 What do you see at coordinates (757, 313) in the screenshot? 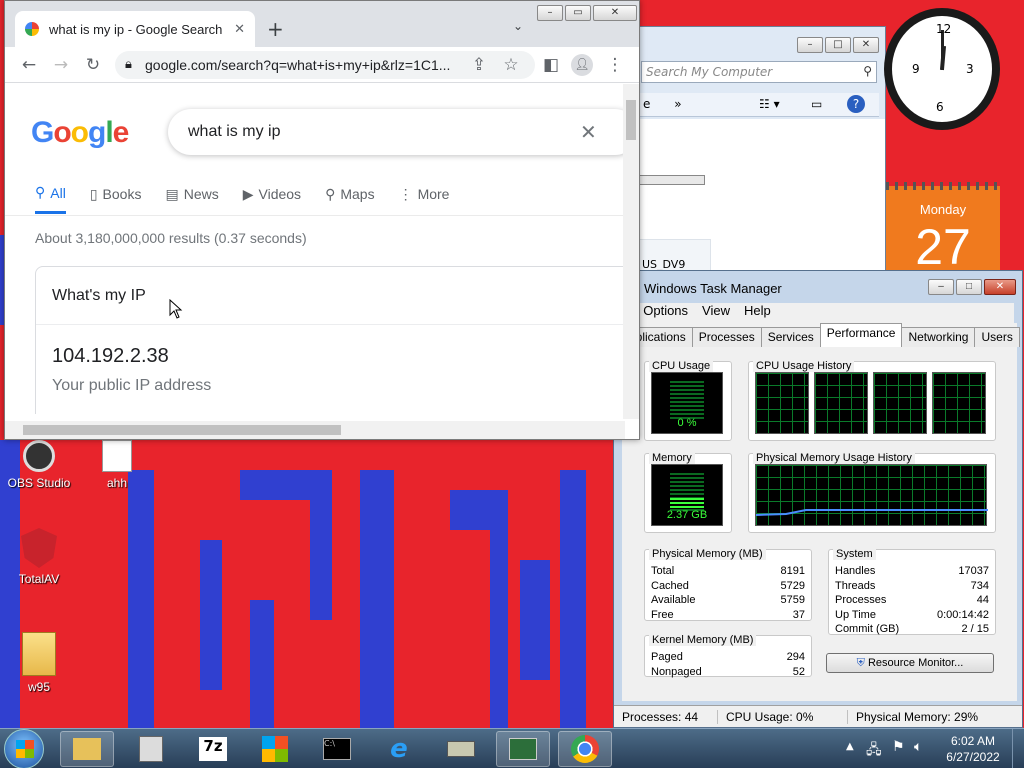
I see `menu-help: Help` at bounding box center [757, 313].